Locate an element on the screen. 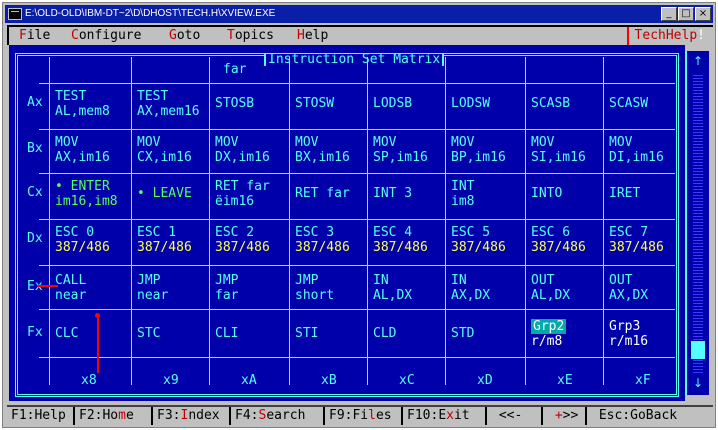 This screenshot has width=718, height=430. close-button: × is located at coordinates (703, 14).